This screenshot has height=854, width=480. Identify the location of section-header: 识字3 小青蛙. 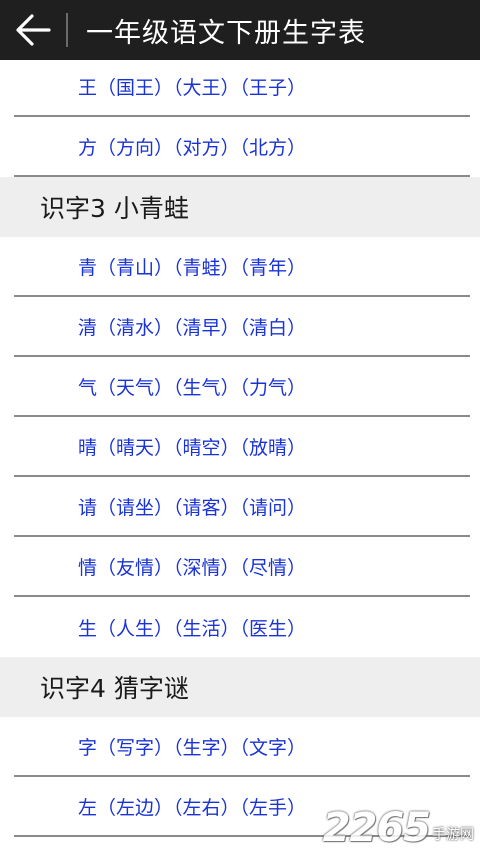
(240, 207).